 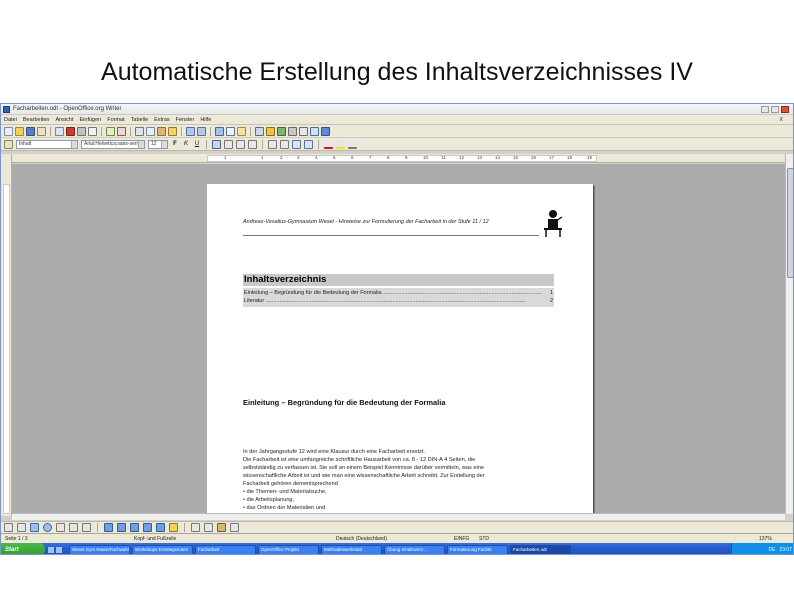 I want to click on freeform-tool-icon, so click(x=60, y=527).